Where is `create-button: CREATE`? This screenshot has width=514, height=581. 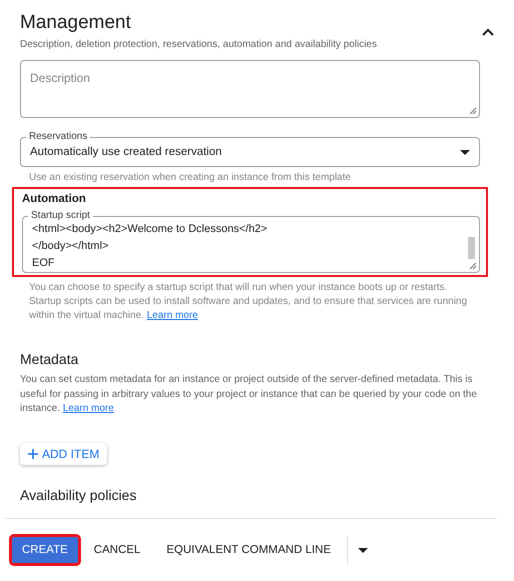 create-button: CREATE is located at coordinates (45, 550).